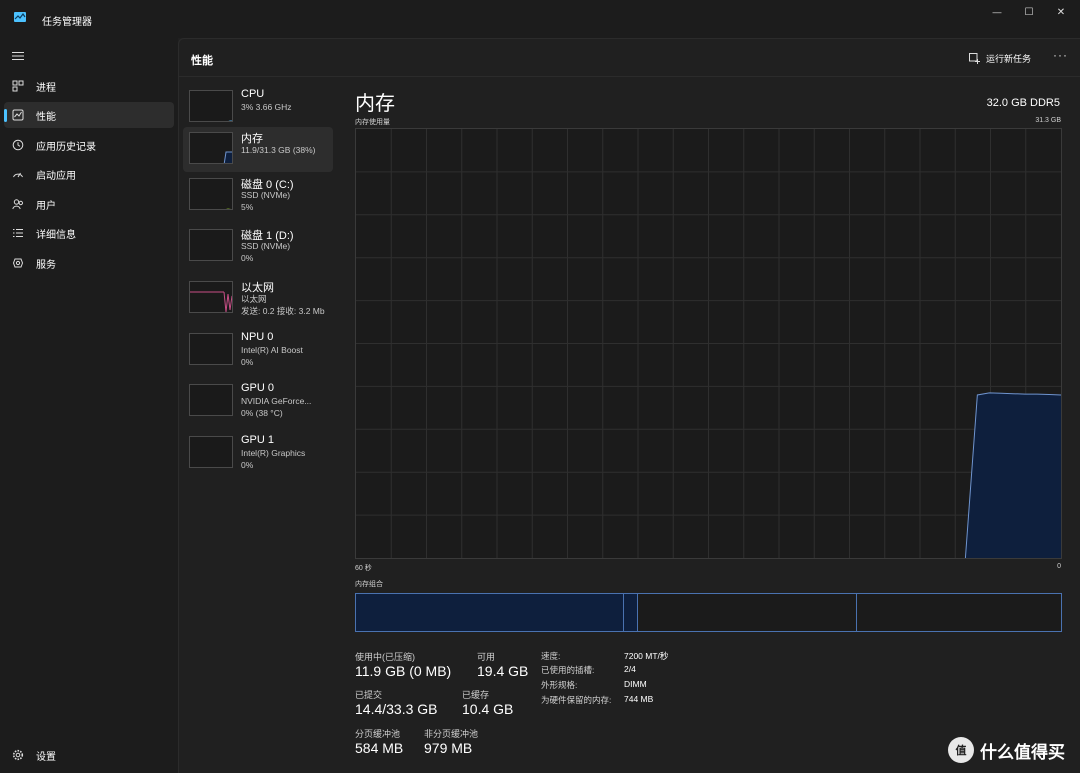 Image resolution: width=1080 pixels, height=773 pixels. I want to click on device-item-npu-0: NPU 0 Intel(R) AI Boost 0%, so click(258, 350).